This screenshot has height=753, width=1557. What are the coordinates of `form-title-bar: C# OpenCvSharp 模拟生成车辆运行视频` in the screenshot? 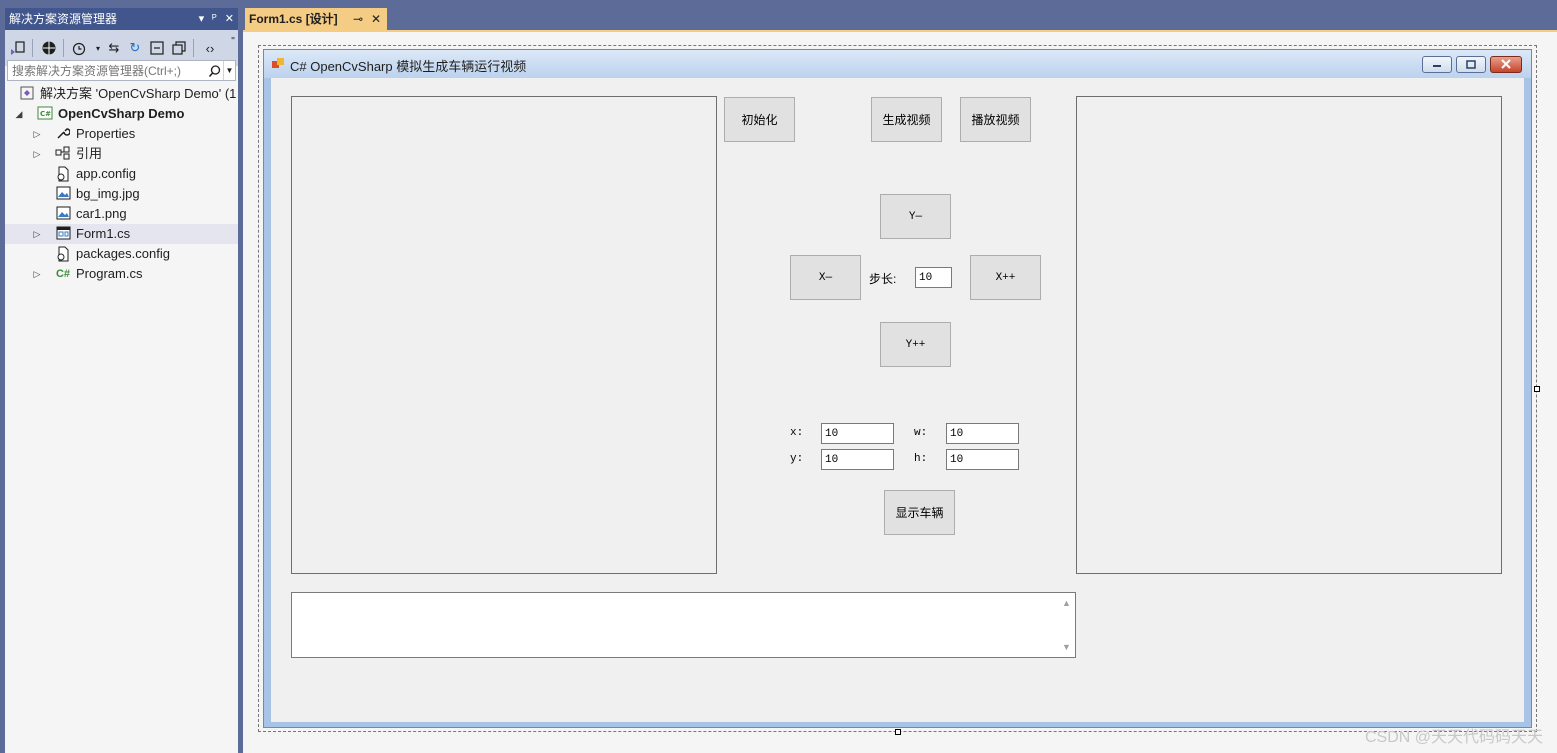 It's located at (897, 64).